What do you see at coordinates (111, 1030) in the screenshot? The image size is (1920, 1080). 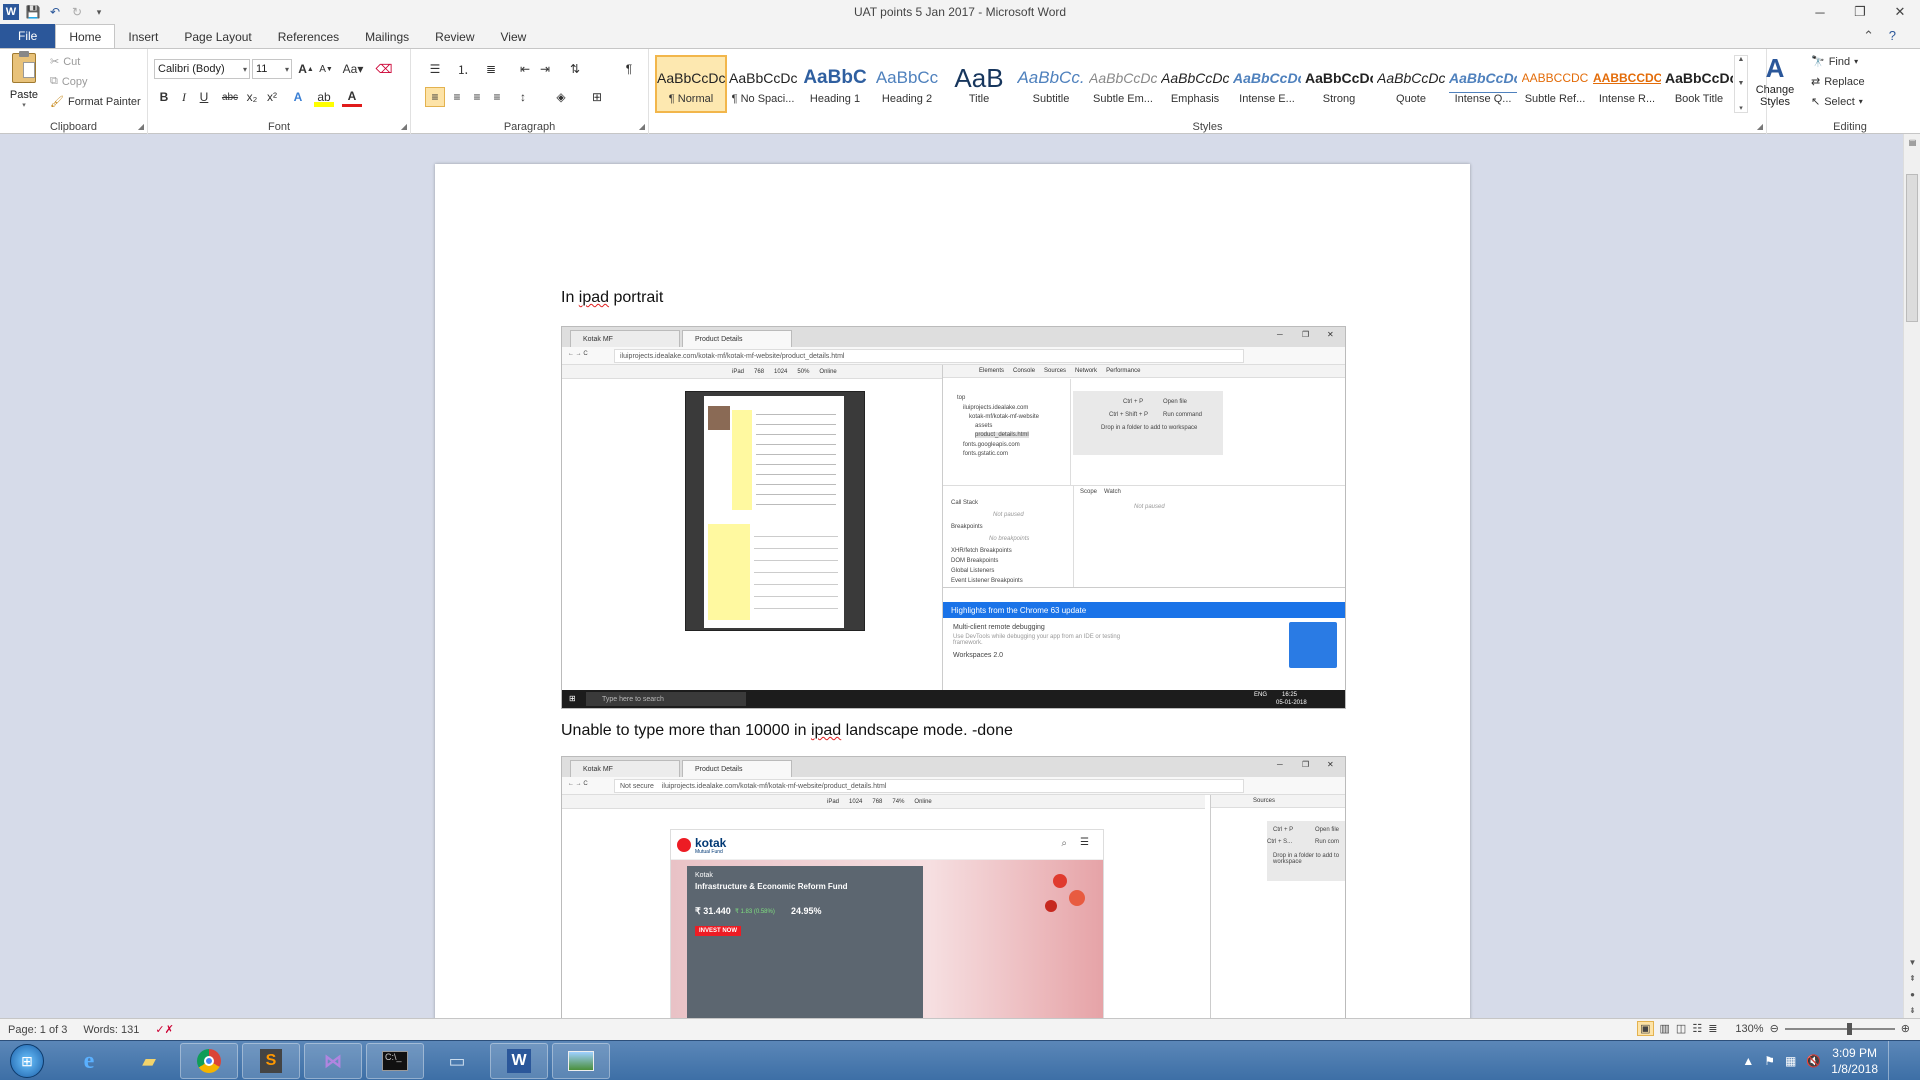 I see `word-count: Words: 131` at bounding box center [111, 1030].